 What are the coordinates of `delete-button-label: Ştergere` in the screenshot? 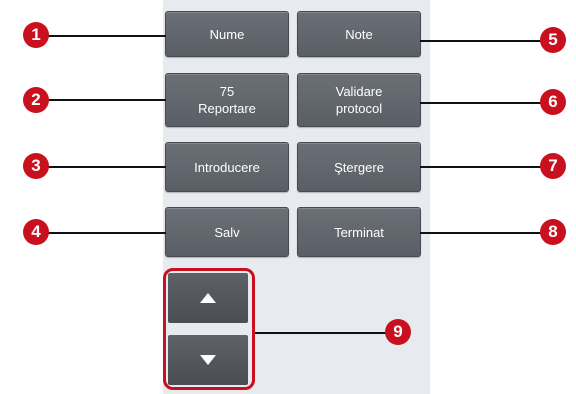 It's located at (359, 167).